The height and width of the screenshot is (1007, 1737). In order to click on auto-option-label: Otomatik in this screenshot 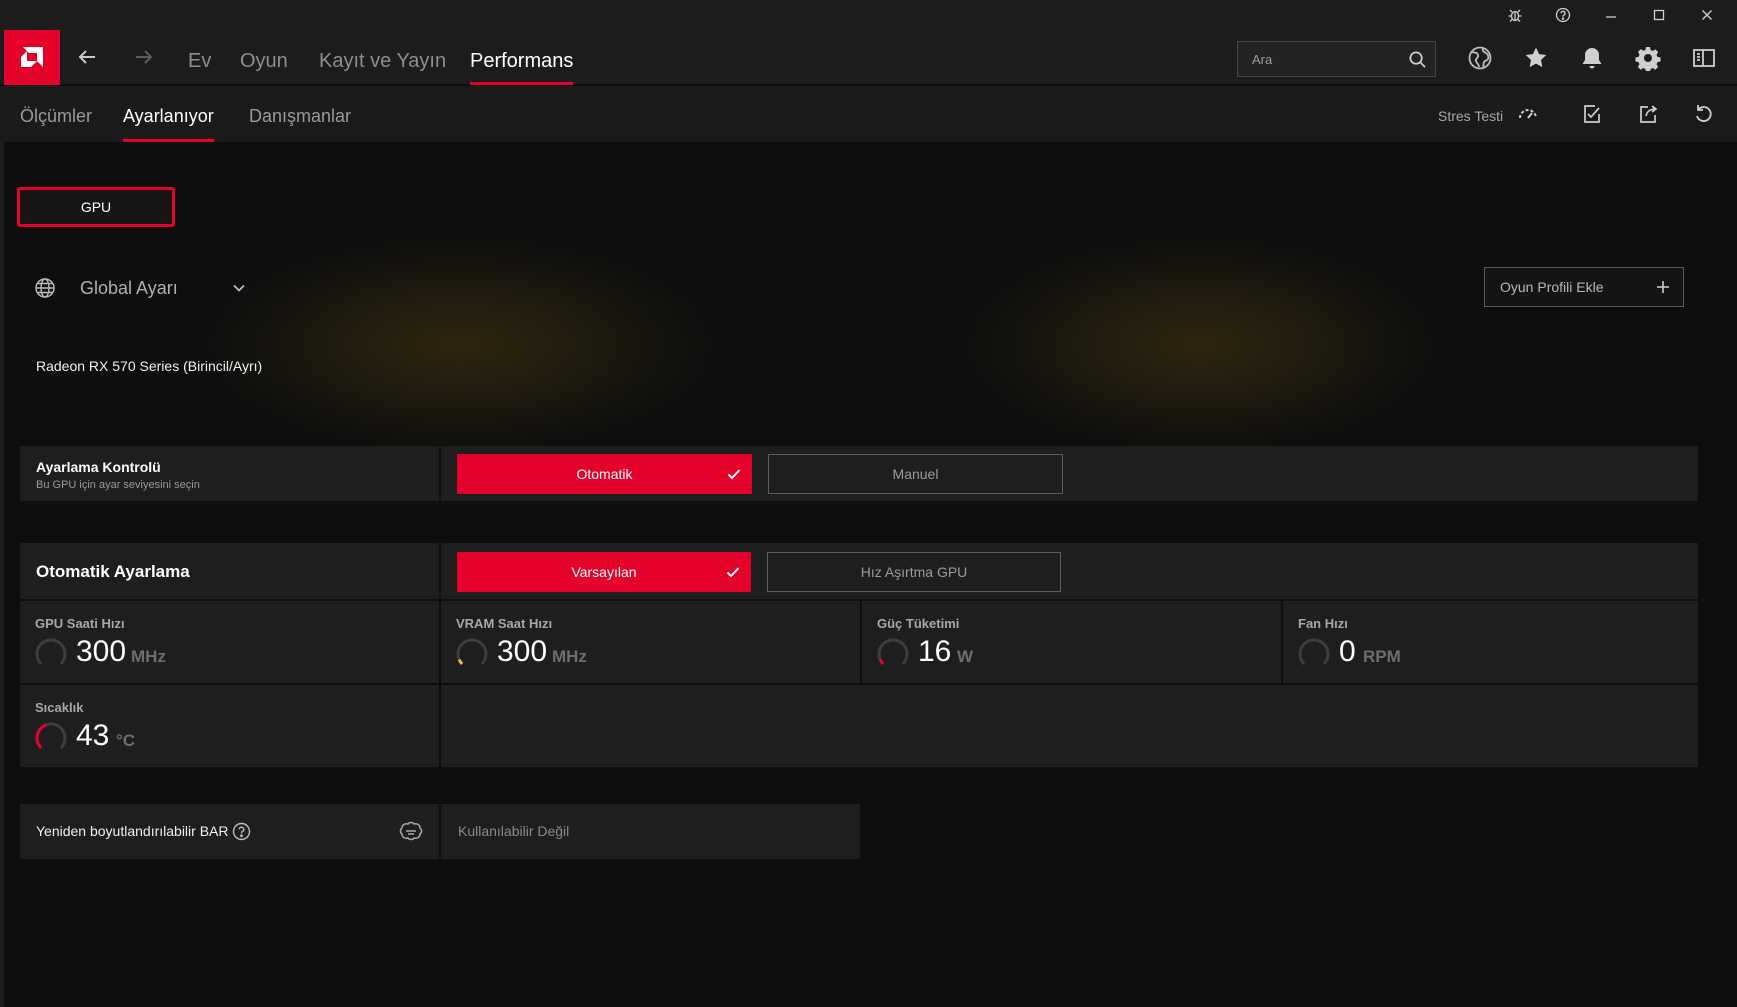, I will do `click(604, 474)`.